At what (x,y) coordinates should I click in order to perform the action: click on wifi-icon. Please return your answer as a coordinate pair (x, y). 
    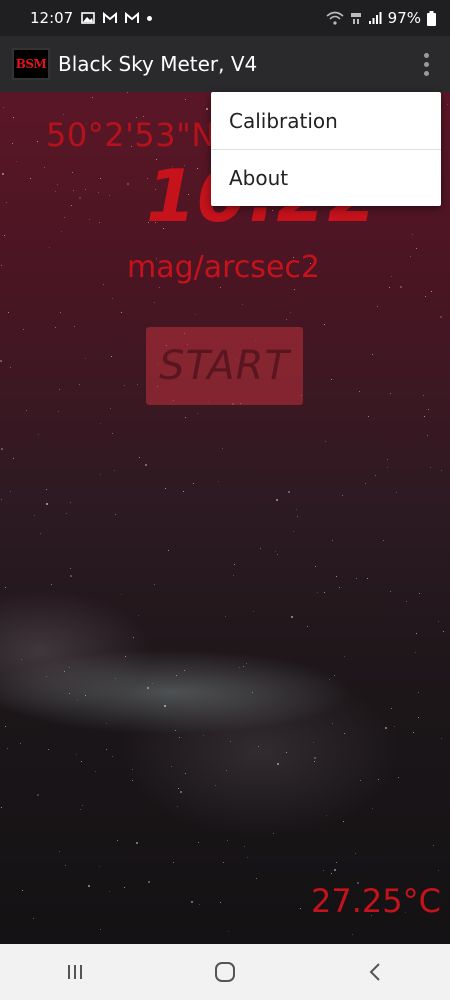
    Looking at the image, I should click on (335, 18).